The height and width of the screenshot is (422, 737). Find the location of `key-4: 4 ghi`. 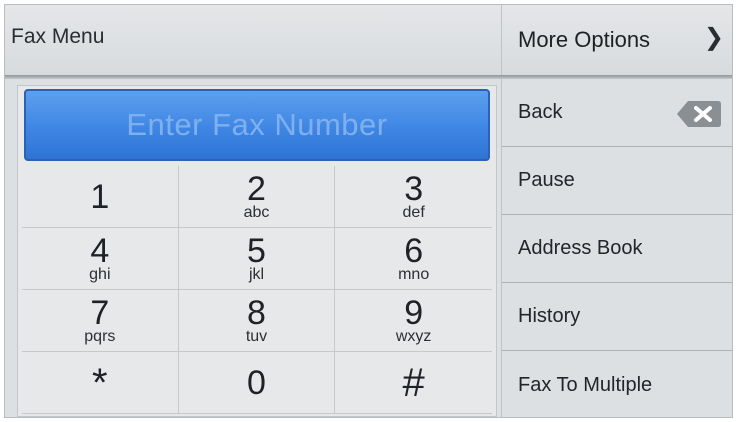

key-4: 4 ghi is located at coordinates (100, 259).